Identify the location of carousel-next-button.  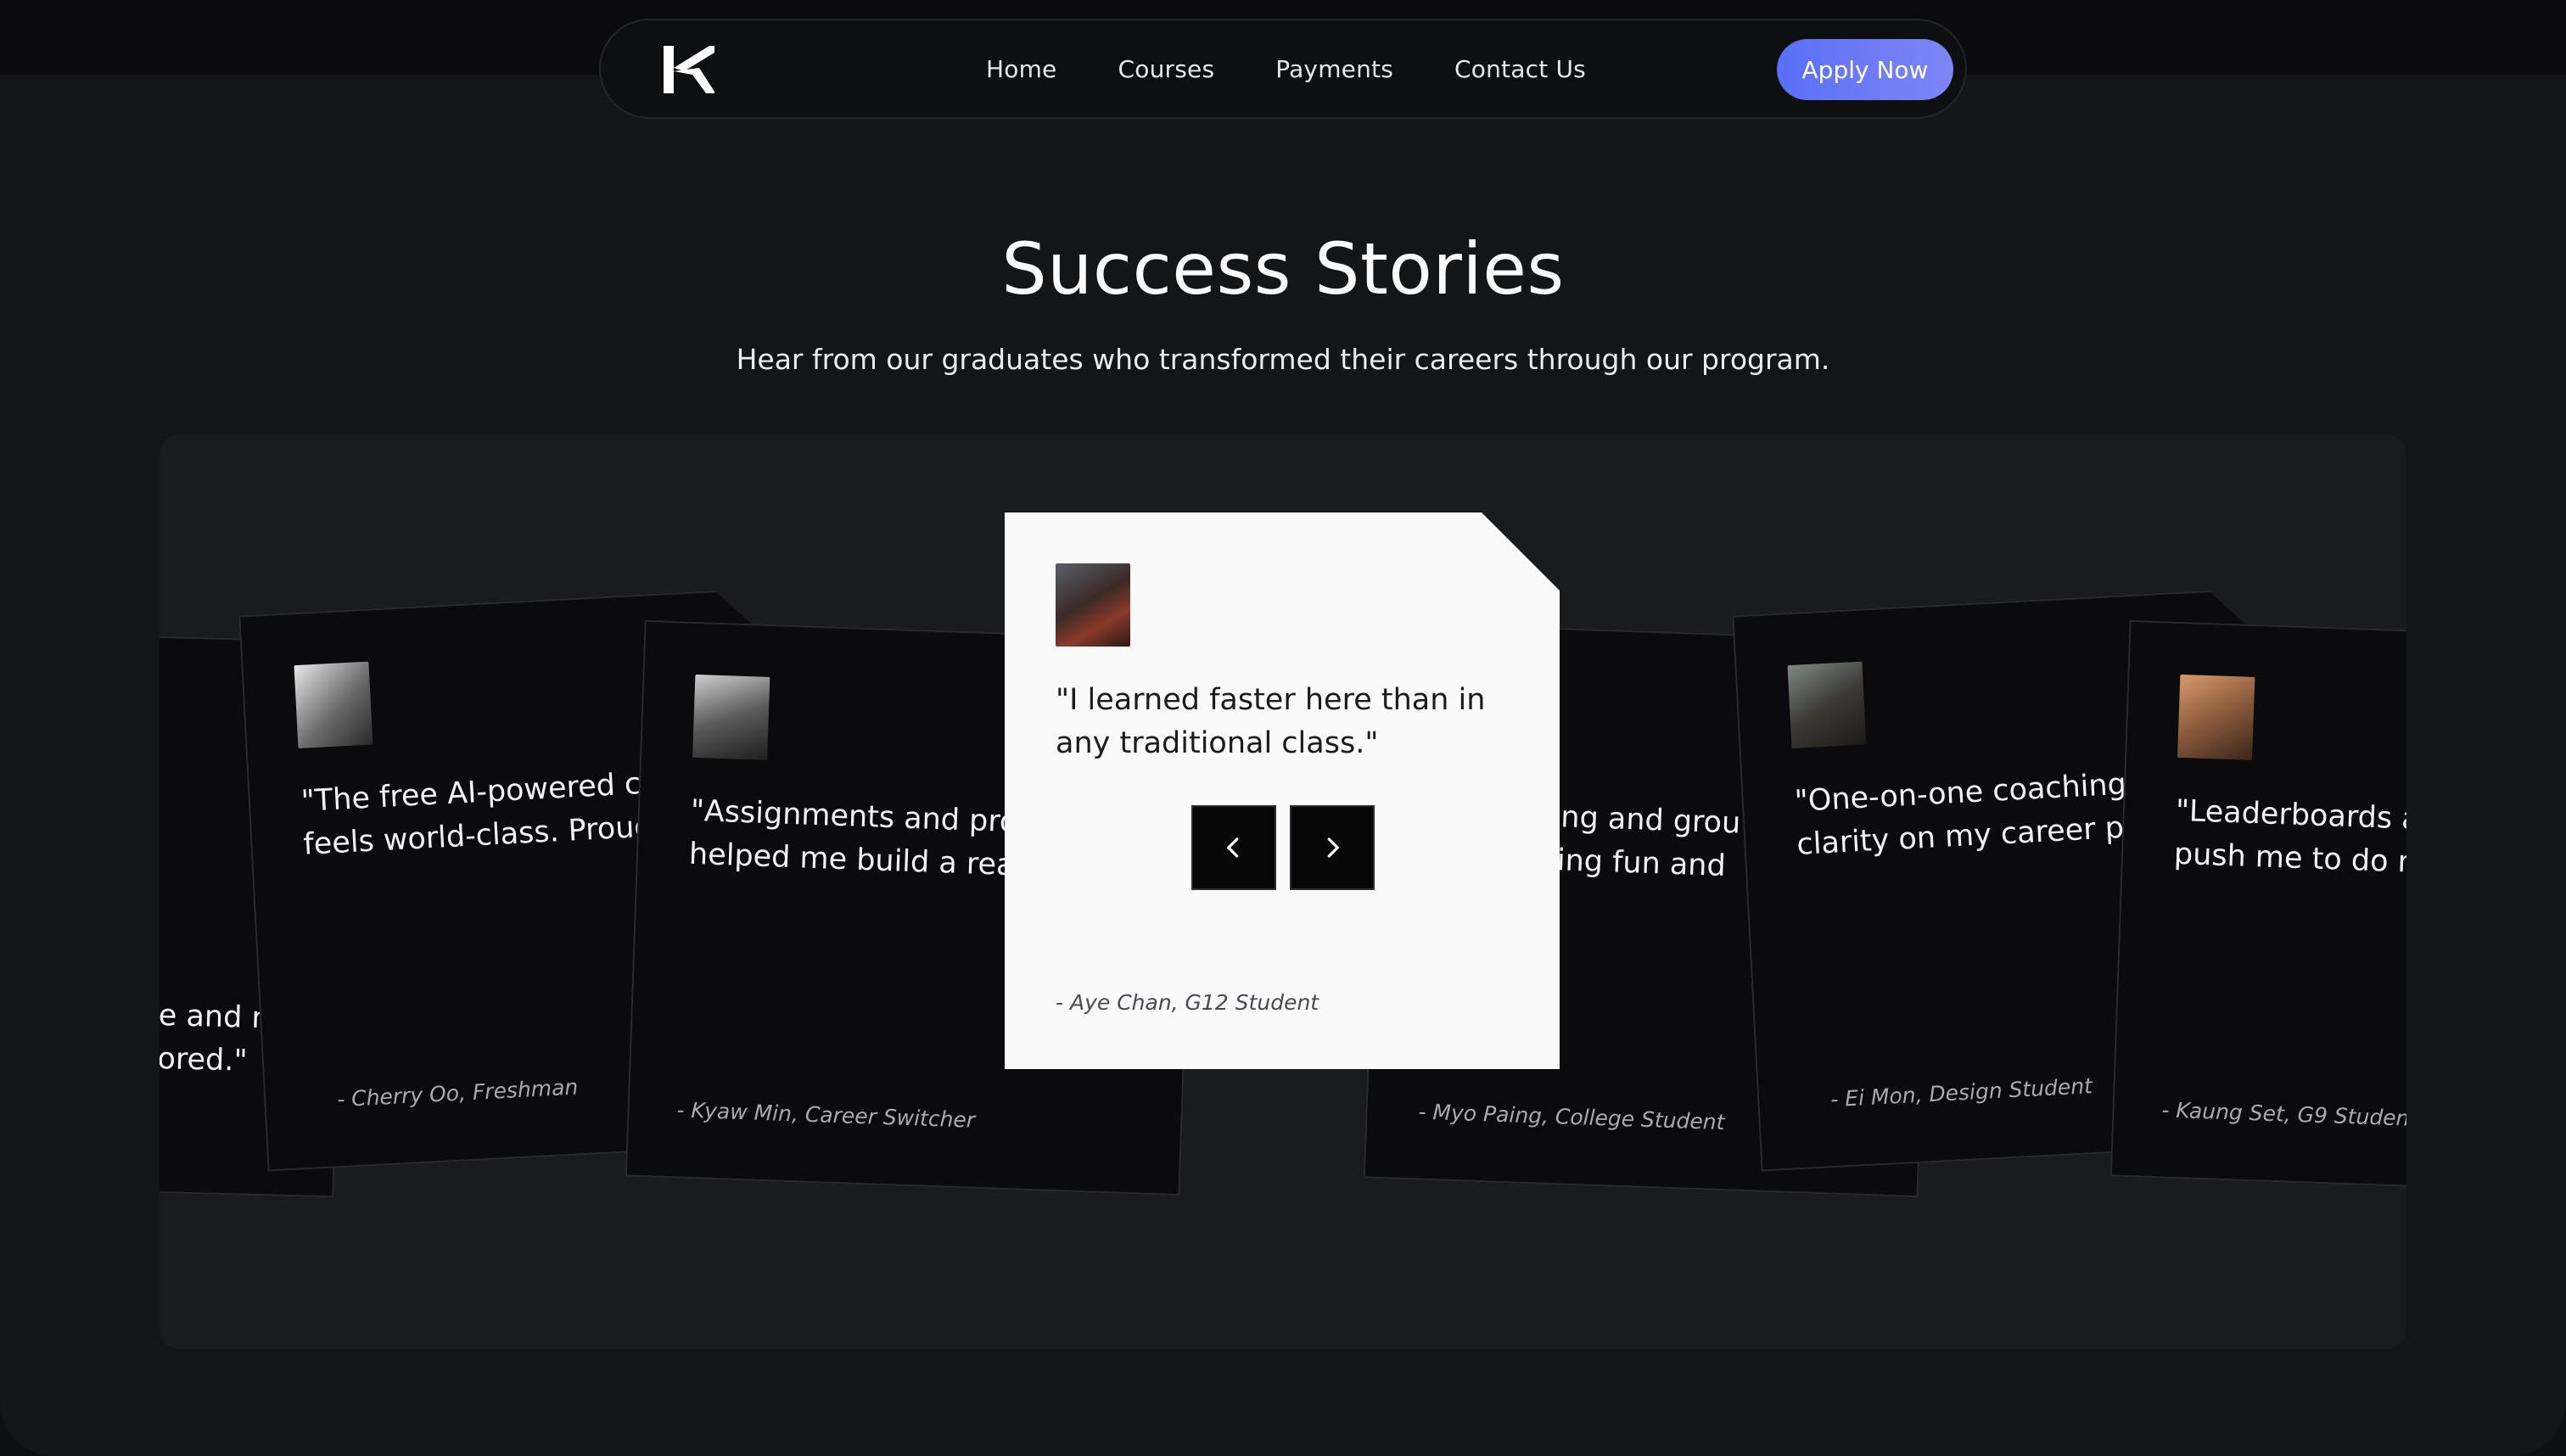
(1332, 848).